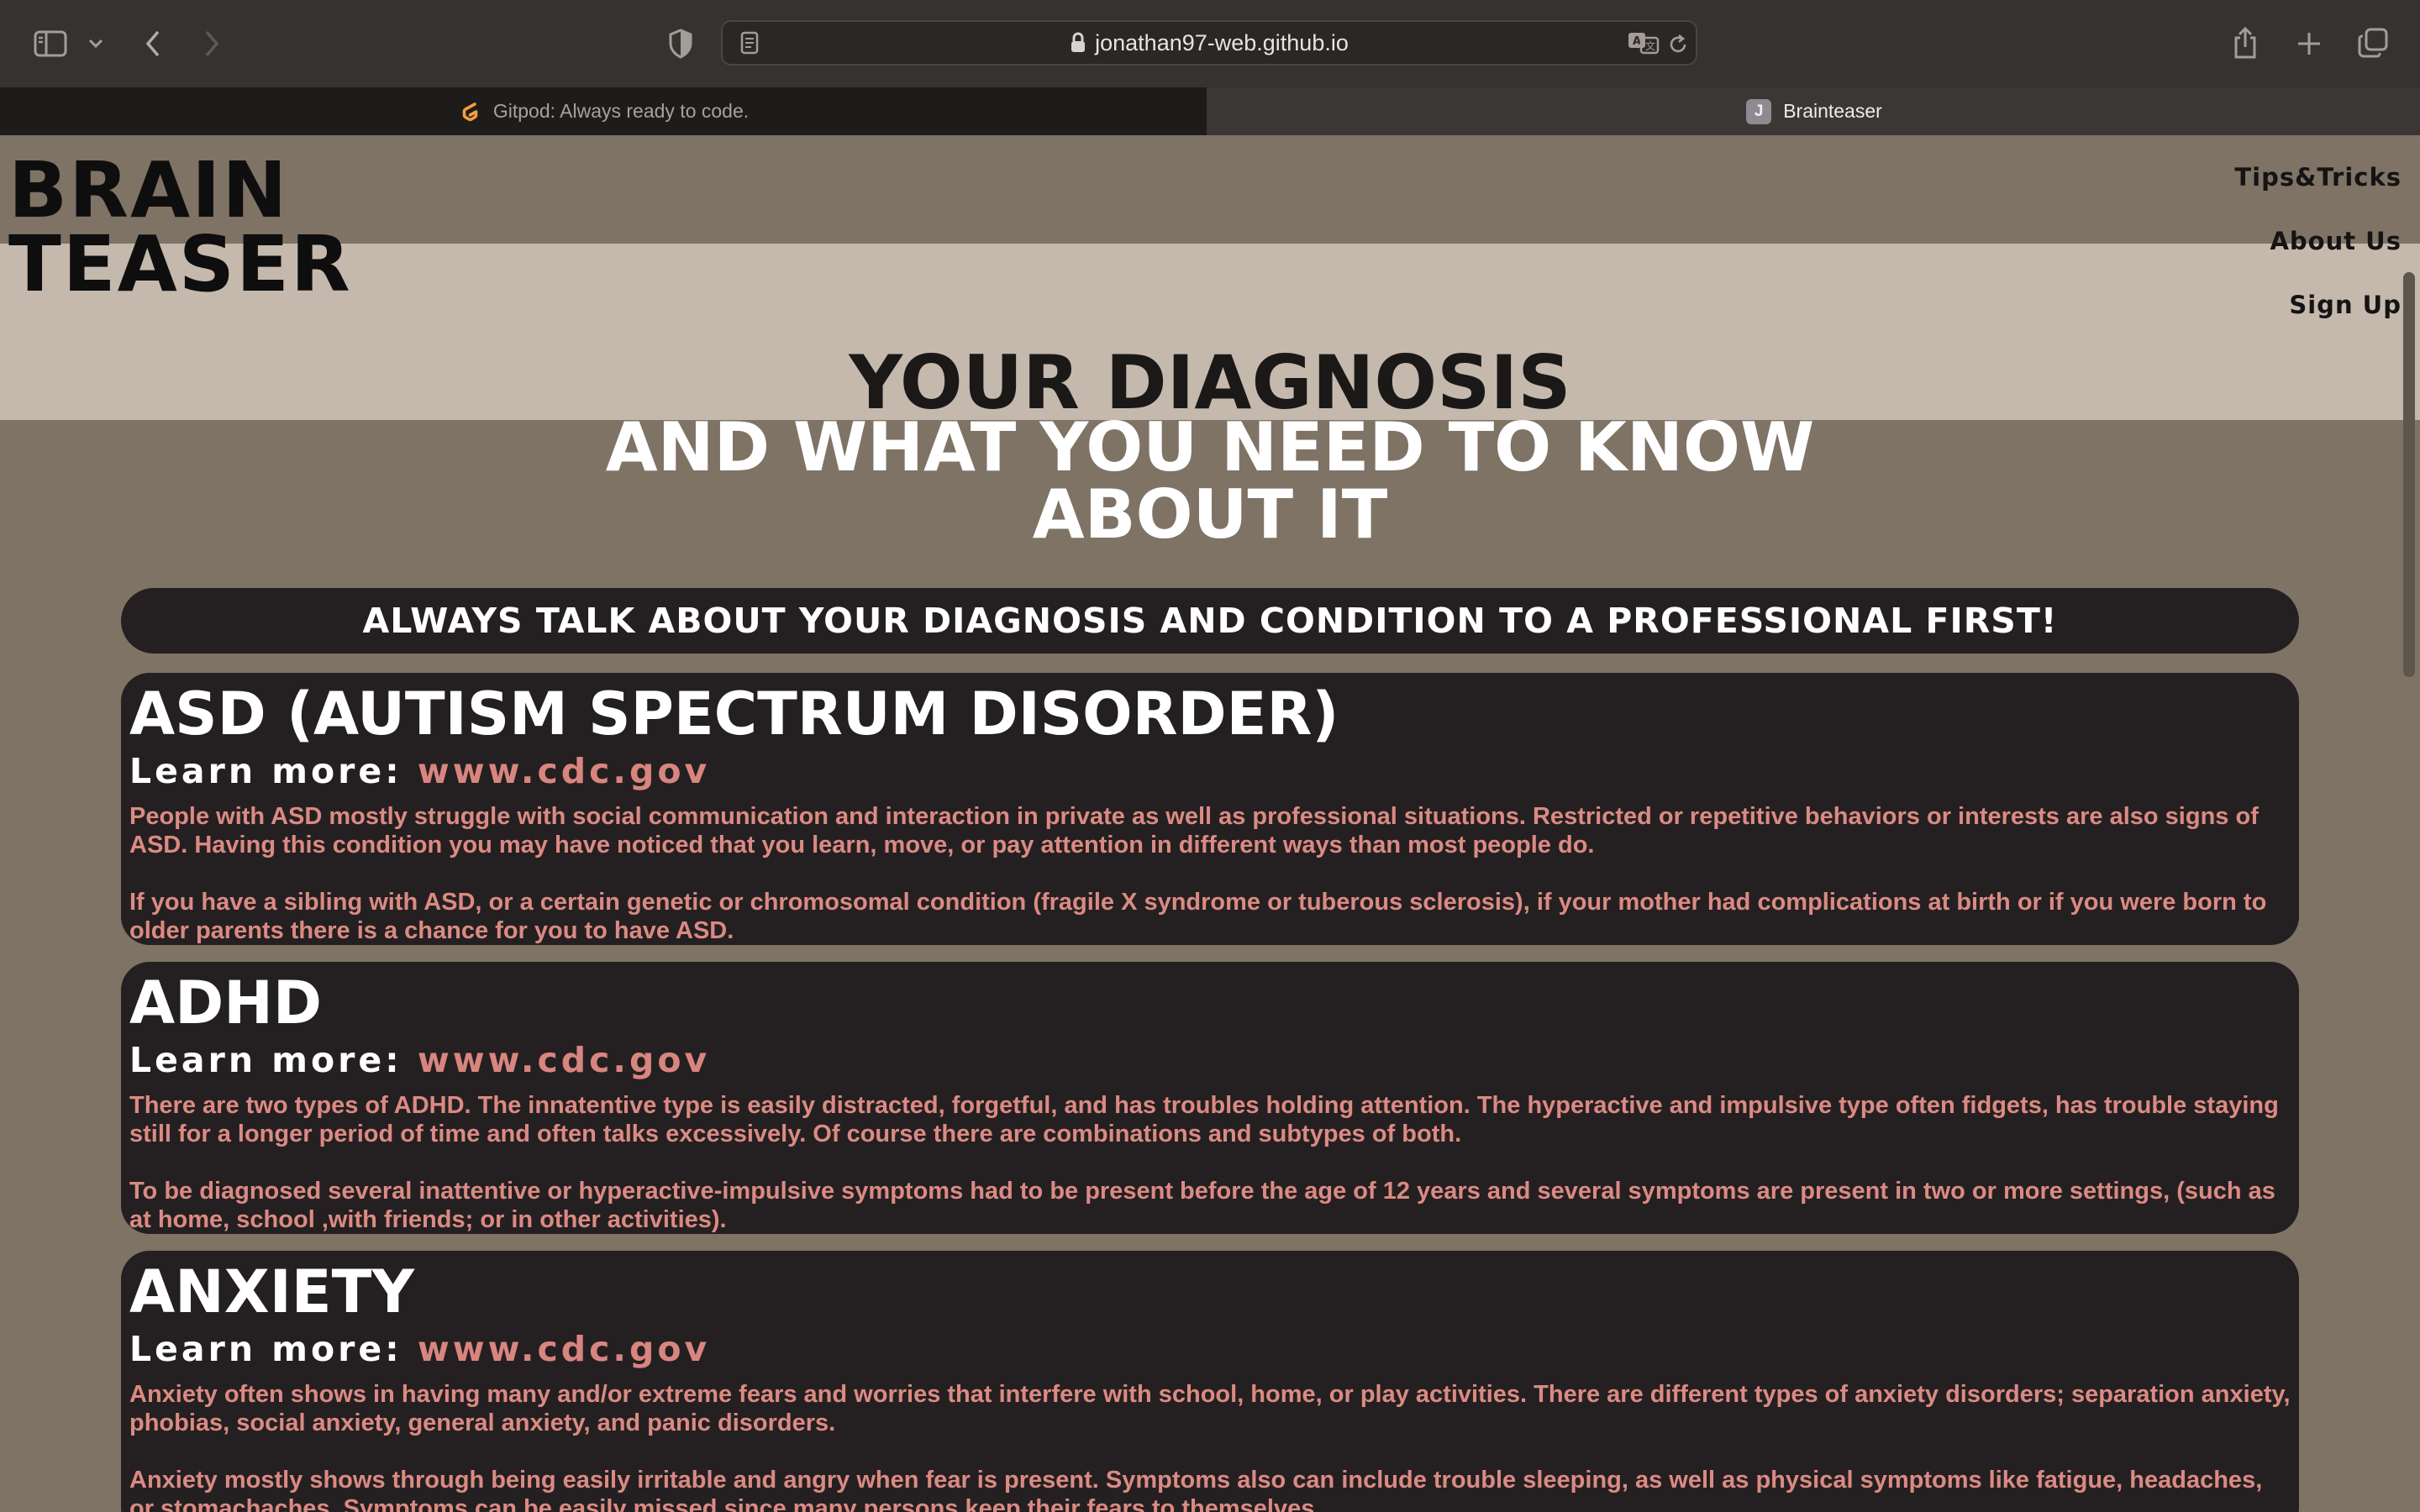 This screenshot has width=2420, height=1512. I want to click on site-logo: BRAIN TEASER, so click(180, 227).